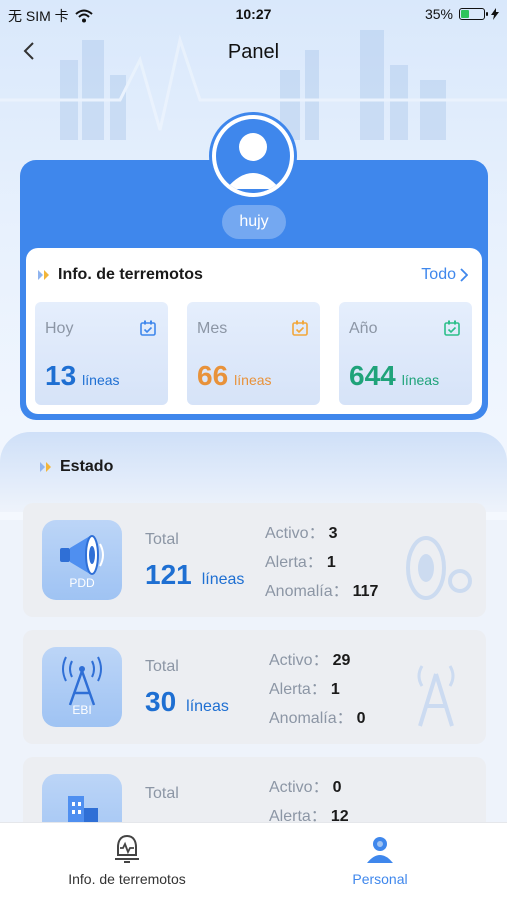 The width and height of the screenshot is (507, 900). I want to click on megaphone-watermark-icon, so click(439, 568).